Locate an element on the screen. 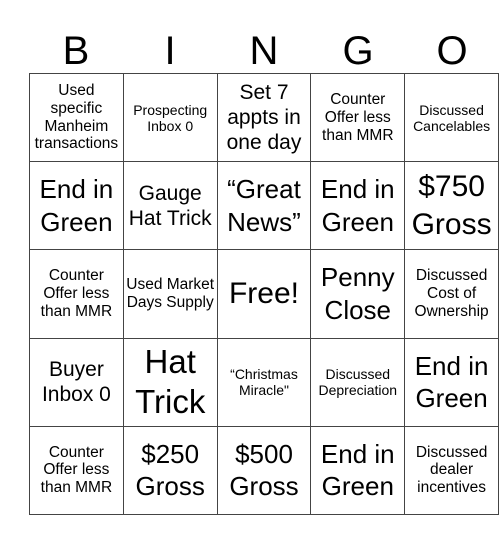 The height and width of the screenshot is (544, 500). bingo-cell: Discussed Cancelables is located at coordinates (452, 118).